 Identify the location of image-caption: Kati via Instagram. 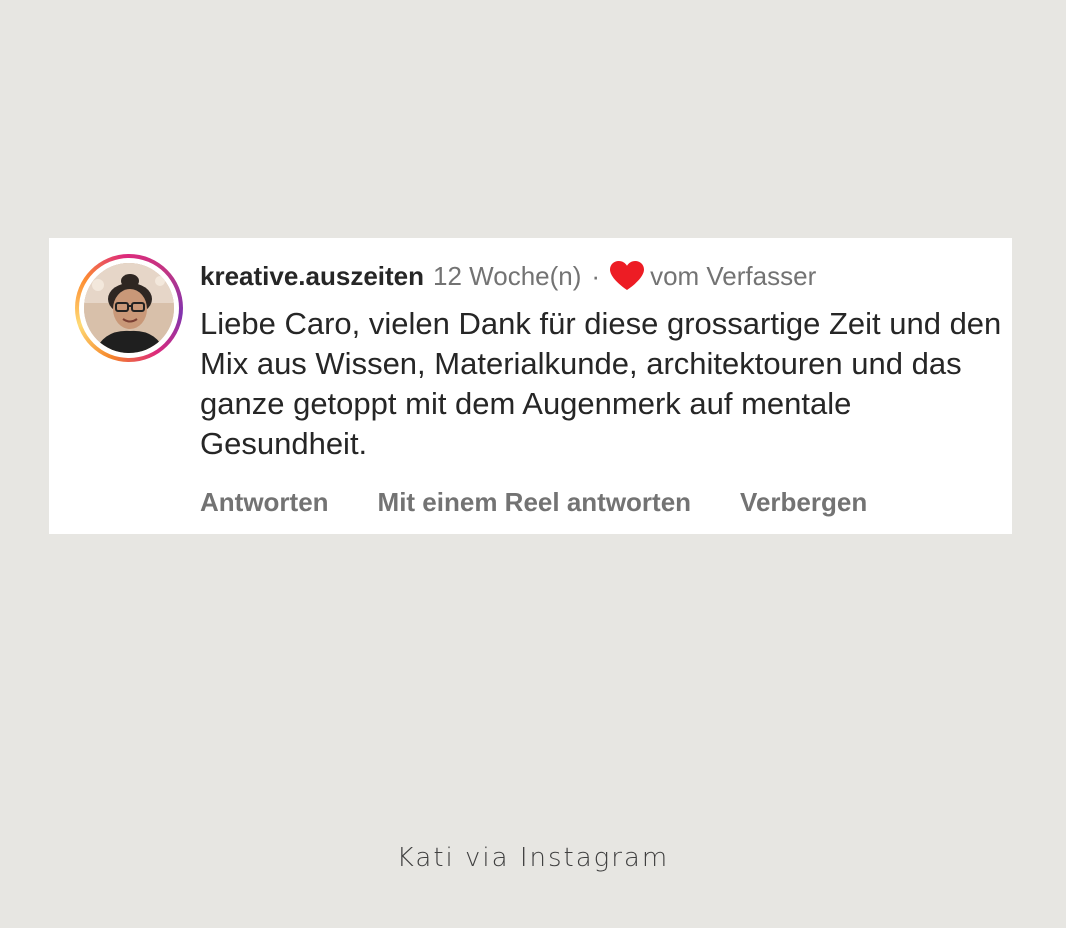
(533, 858).